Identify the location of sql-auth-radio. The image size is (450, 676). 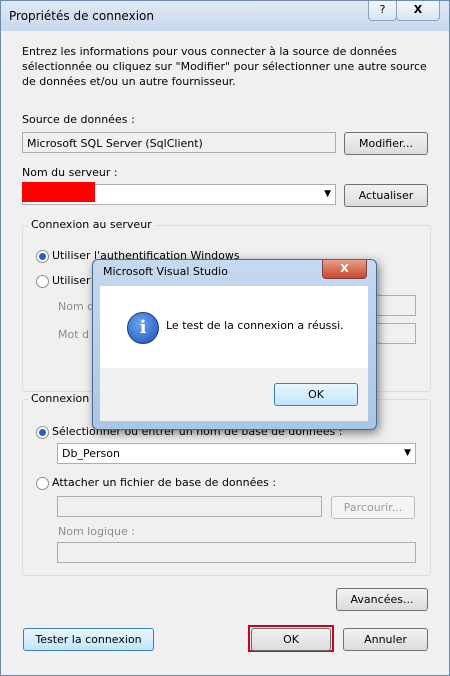
(42, 281).